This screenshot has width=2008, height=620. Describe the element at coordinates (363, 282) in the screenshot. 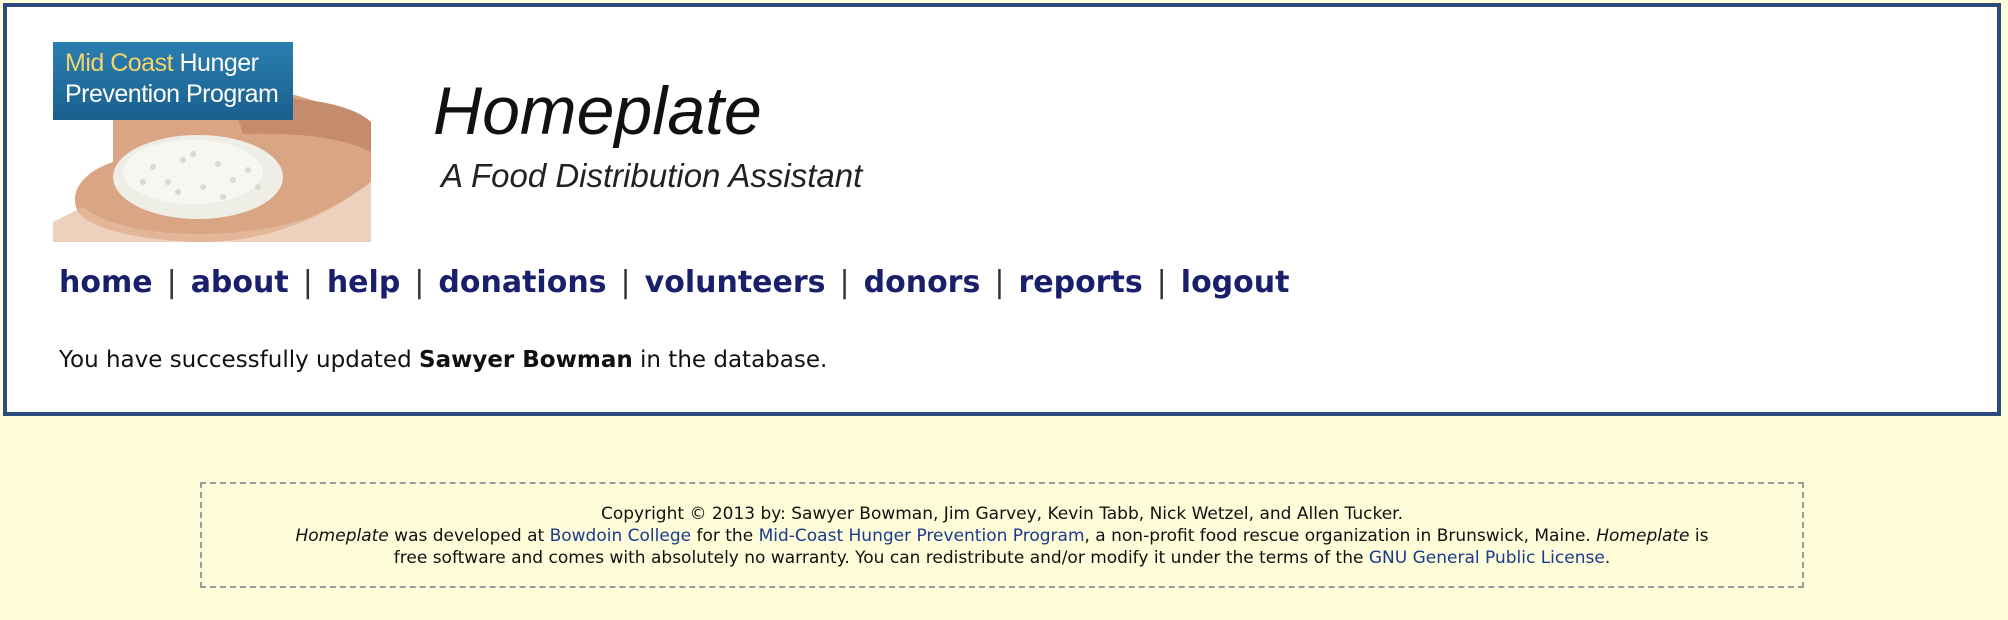

I see `nav-help: help` at that location.